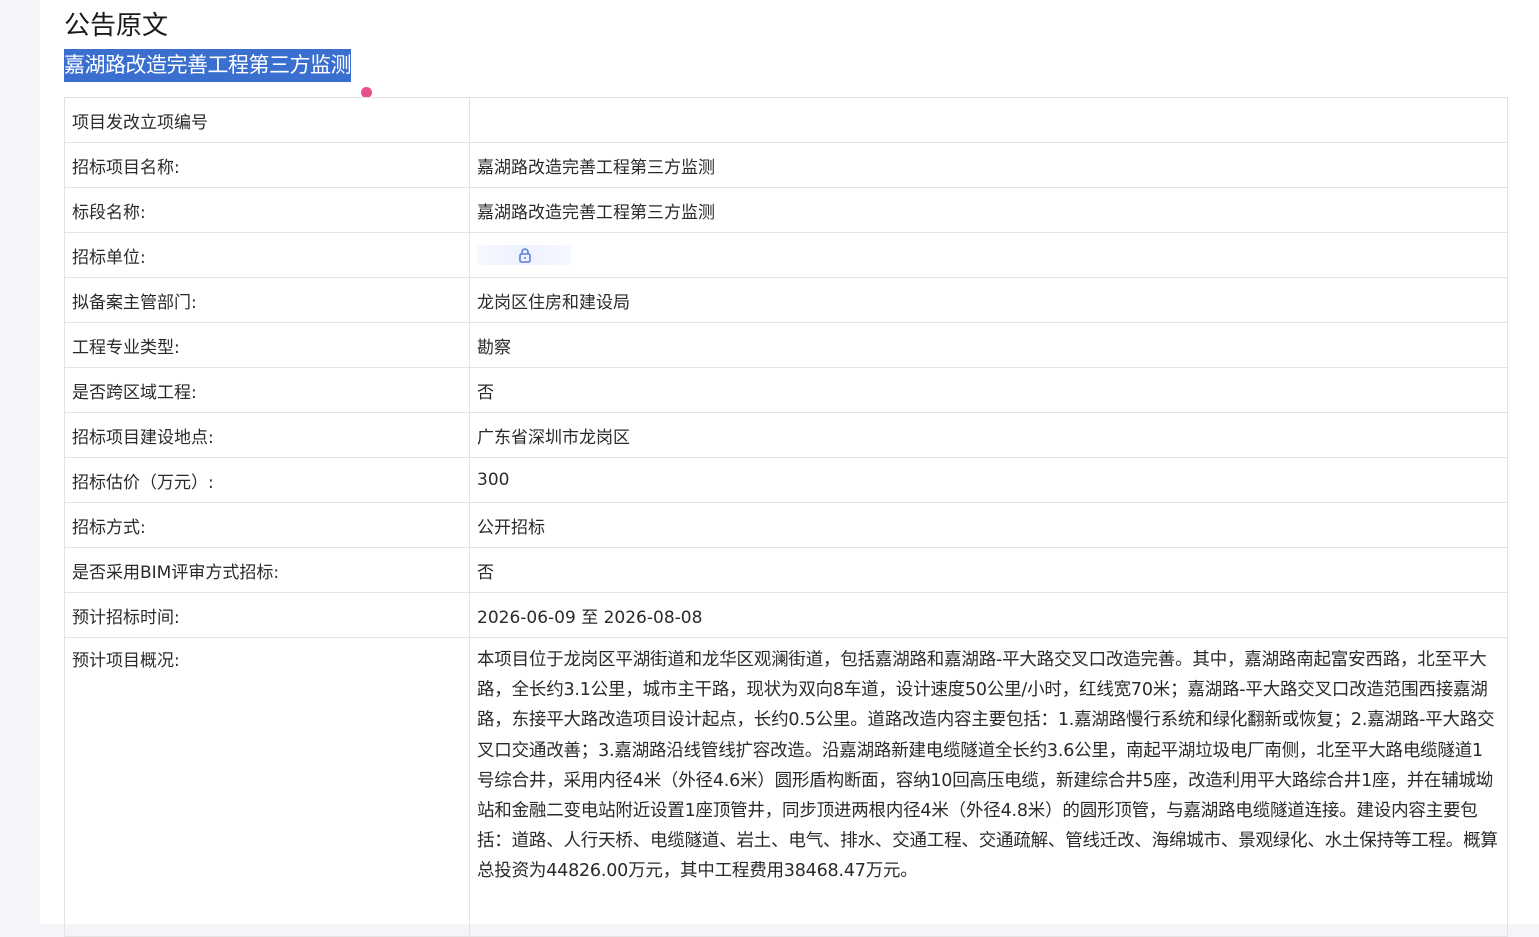 This screenshot has height=937, width=1539. What do you see at coordinates (988, 615) in the screenshot?
I see `row-value: 2026-06-09 至 2026-08-08` at bounding box center [988, 615].